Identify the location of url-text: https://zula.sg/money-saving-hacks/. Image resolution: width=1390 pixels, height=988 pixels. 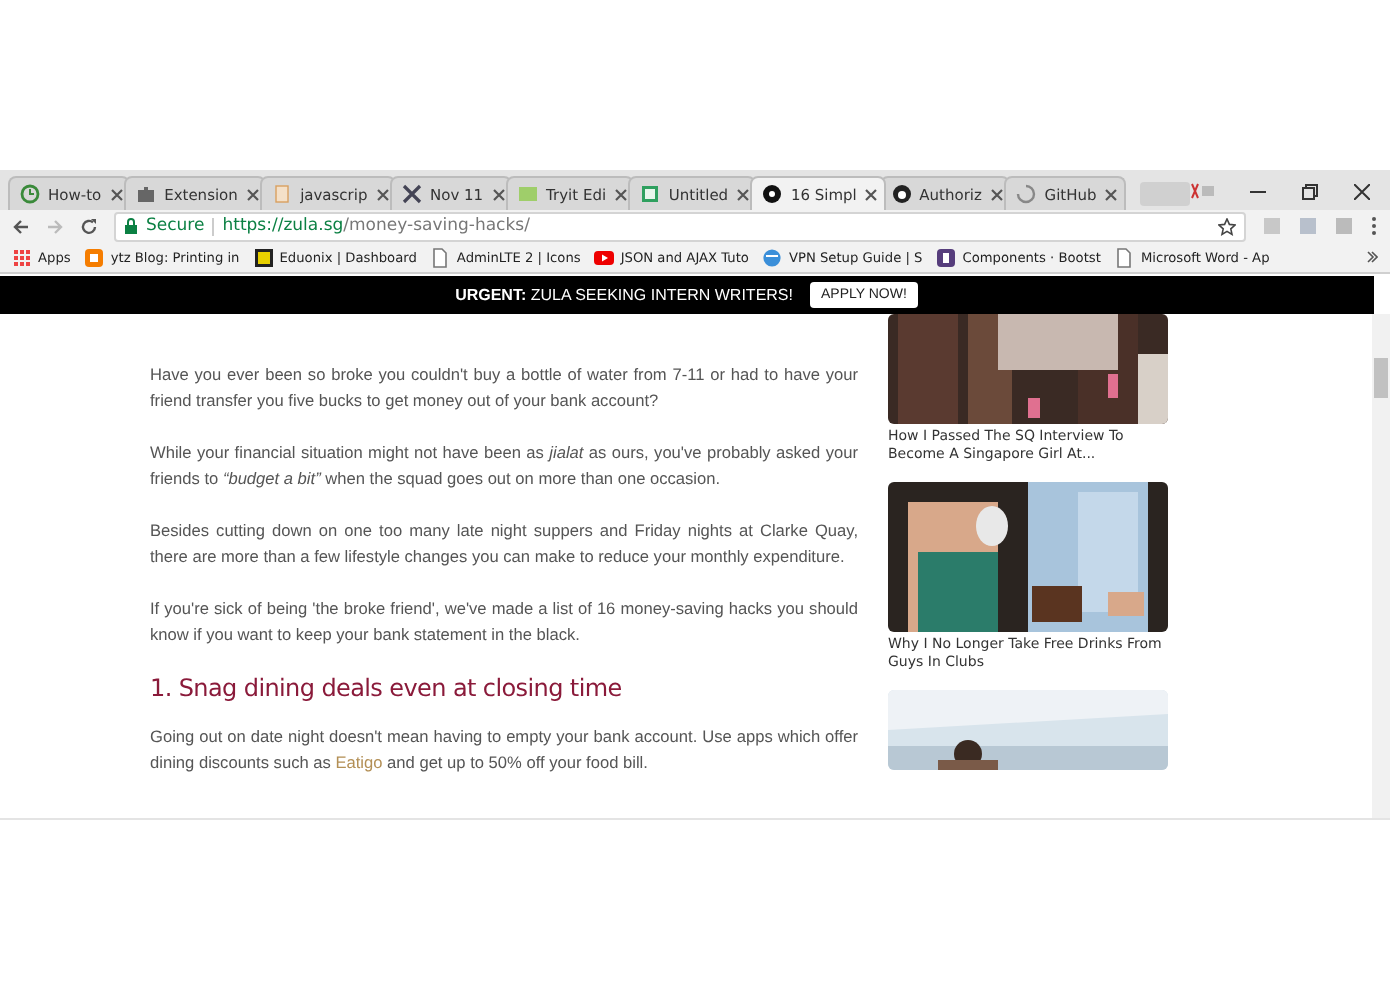
(376, 226).